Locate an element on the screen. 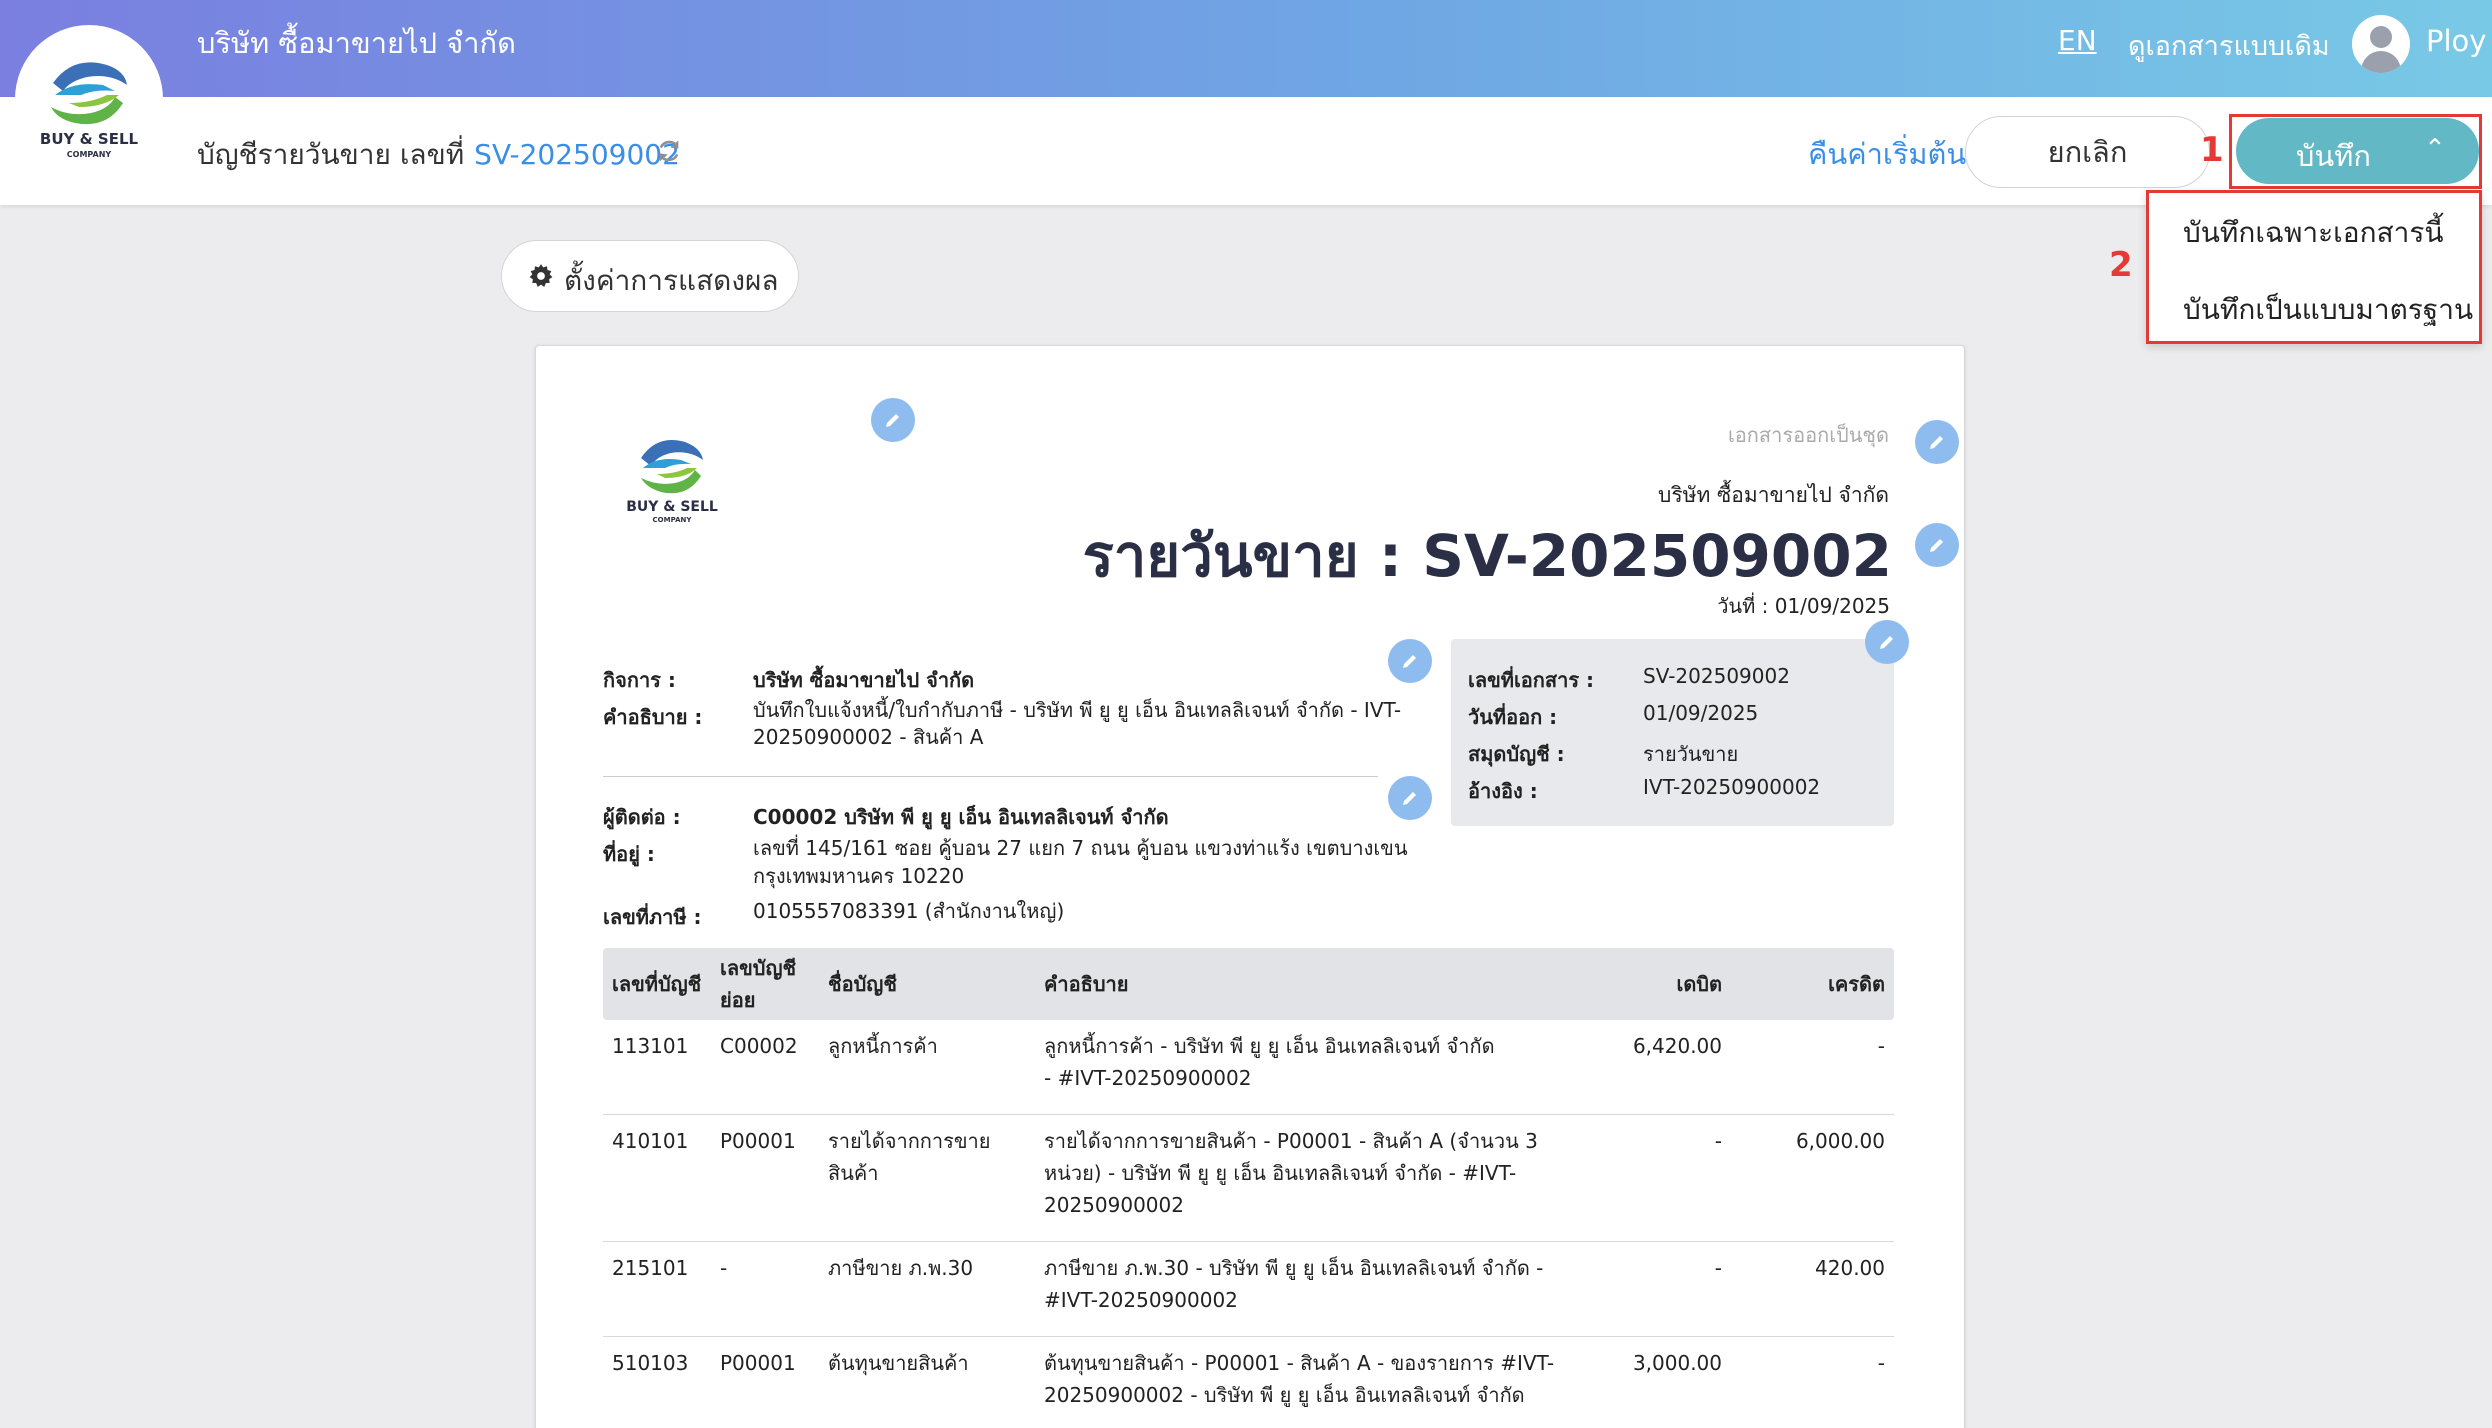 This screenshot has height=1428, width=2492. user-name: Ploy is located at coordinates (2456, 41).